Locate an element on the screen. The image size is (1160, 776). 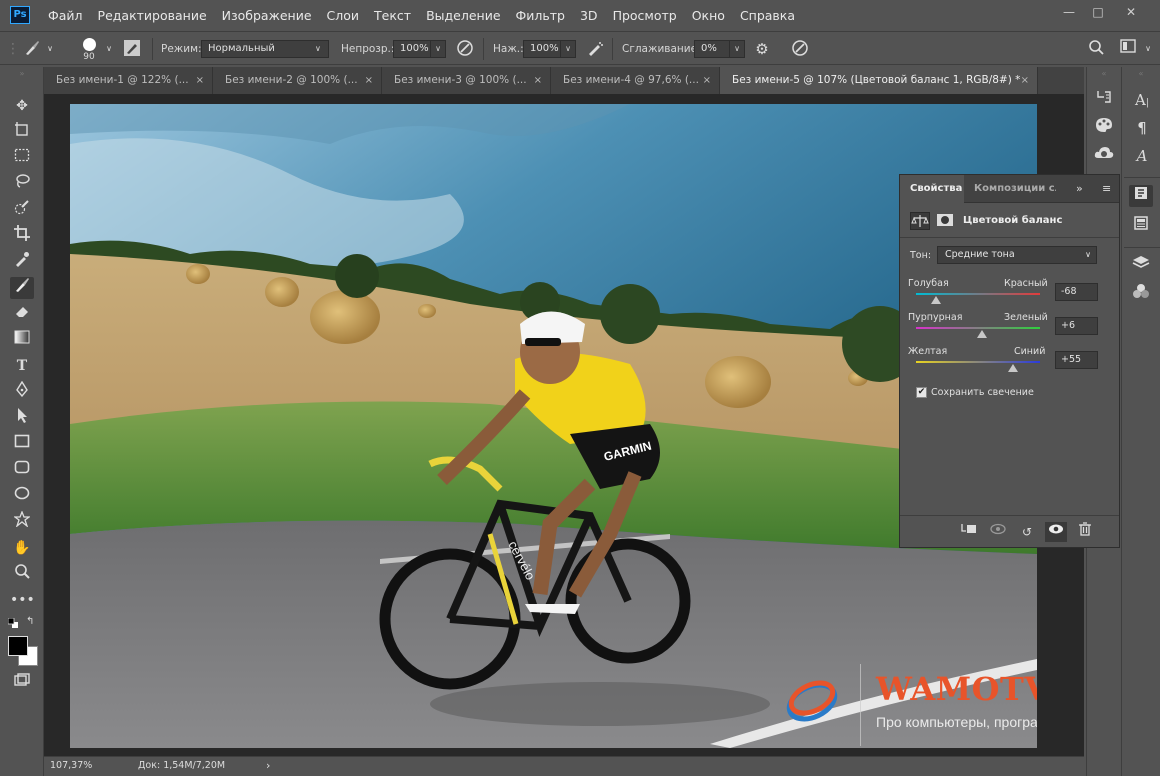
tab-document-3: Без имени-3 @ 100% (... × is located at coordinates (466, 80).